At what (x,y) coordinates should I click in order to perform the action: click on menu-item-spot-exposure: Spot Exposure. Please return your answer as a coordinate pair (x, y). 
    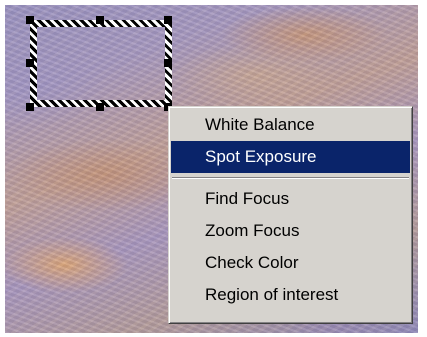
    Looking at the image, I should click on (290, 157).